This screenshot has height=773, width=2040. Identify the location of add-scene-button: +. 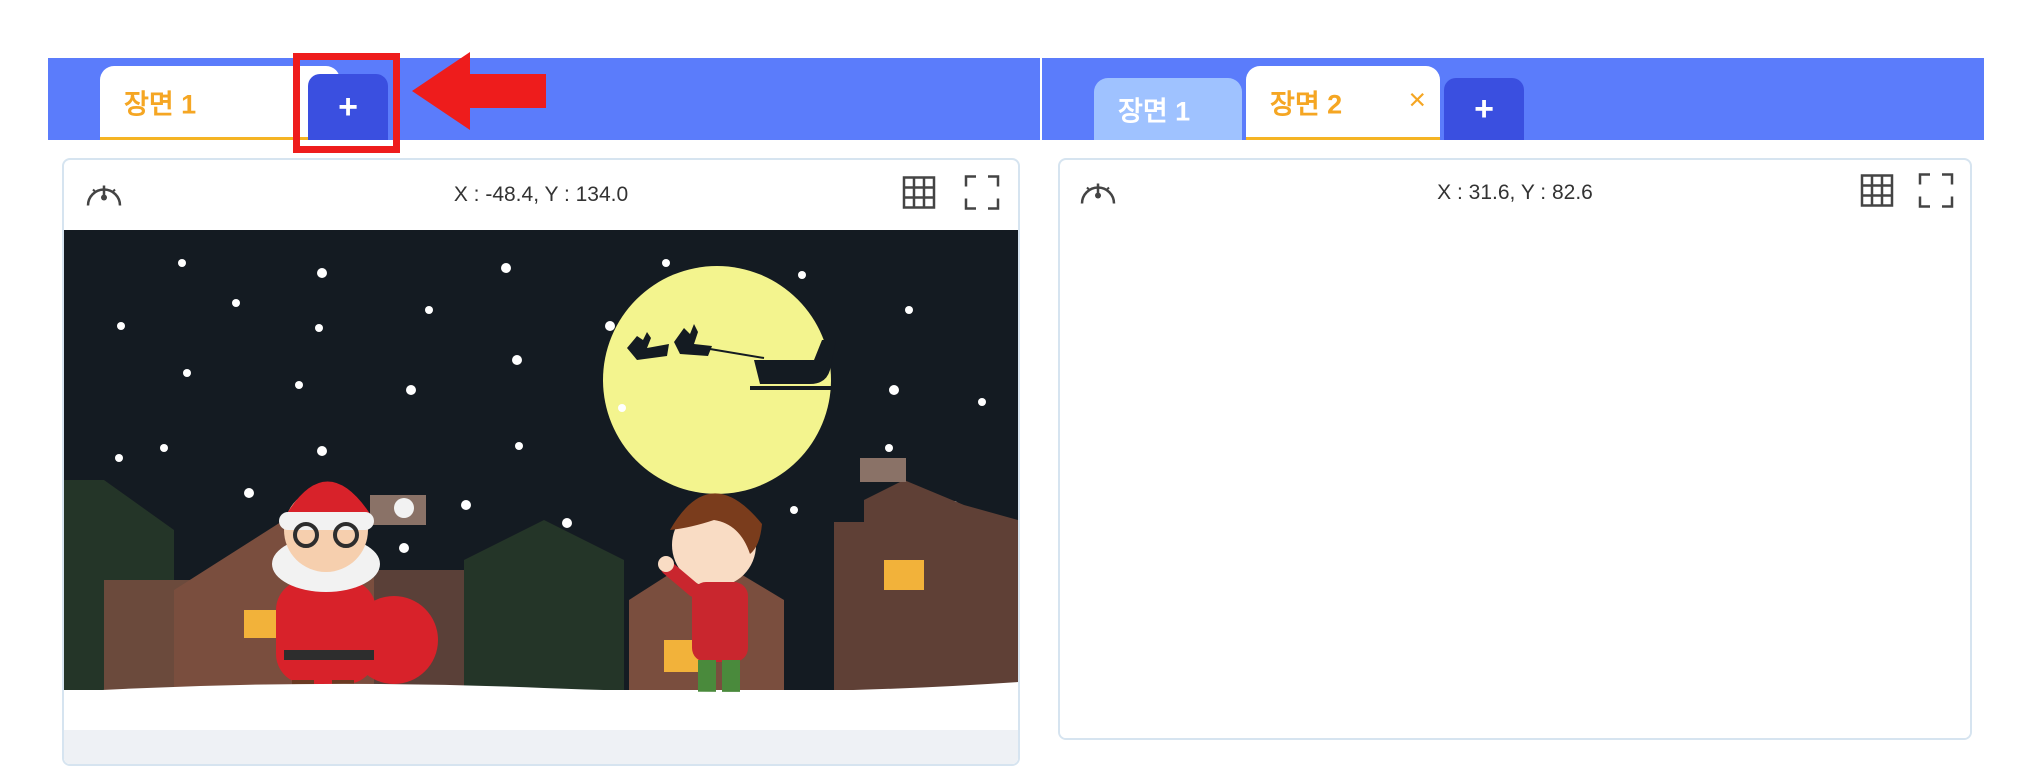
(1484, 109).